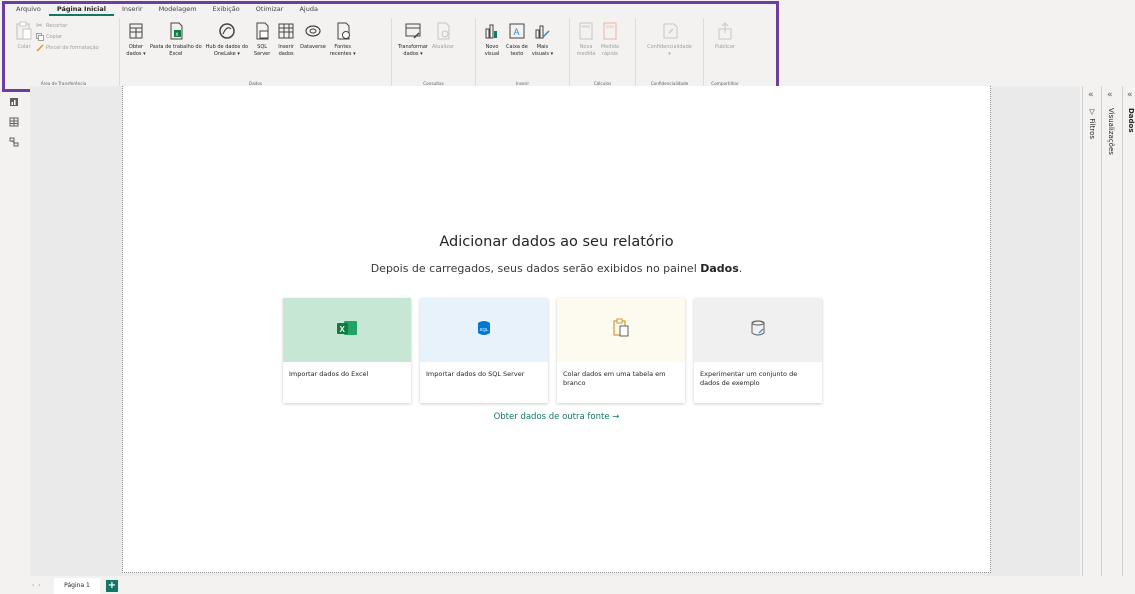 The height and width of the screenshot is (594, 1135). What do you see at coordinates (36, 585) in the screenshot?
I see `page-navigation-arrows: ‹ ›` at bounding box center [36, 585].